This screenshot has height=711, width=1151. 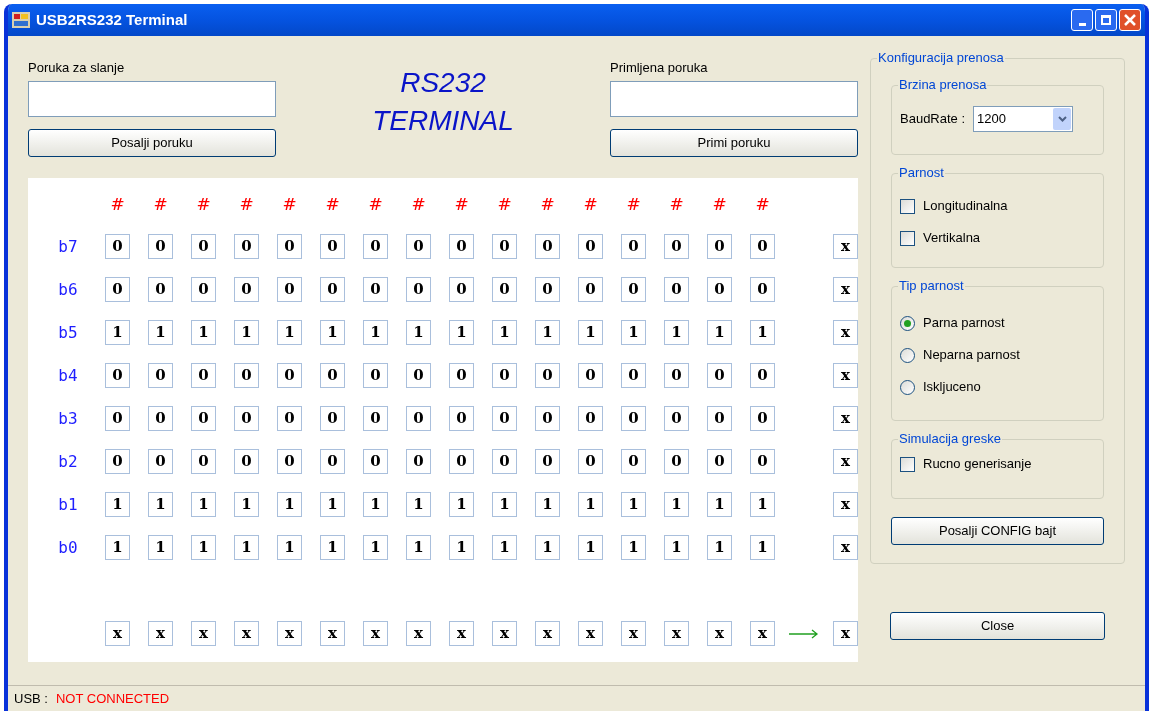 I want to click on output-field, so click(x=734, y=98).